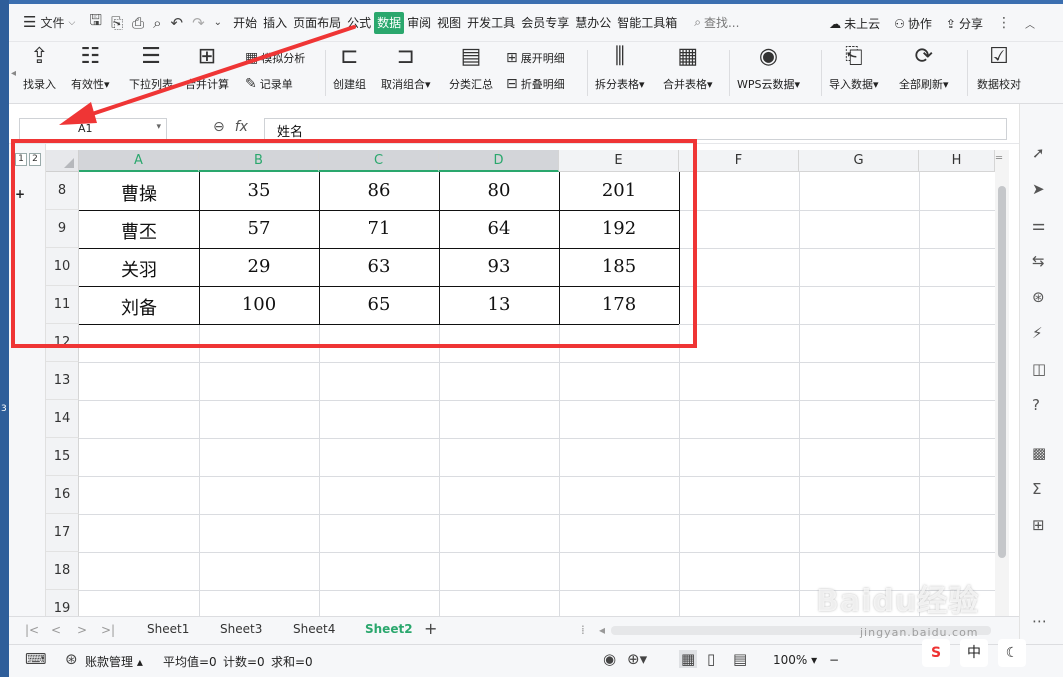 This screenshot has height=677, width=1063. What do you see at coordinates (1039, 453) in the screenshot?
I see `chart-edit-icon: ▩` at bounding box center [1039, 453].